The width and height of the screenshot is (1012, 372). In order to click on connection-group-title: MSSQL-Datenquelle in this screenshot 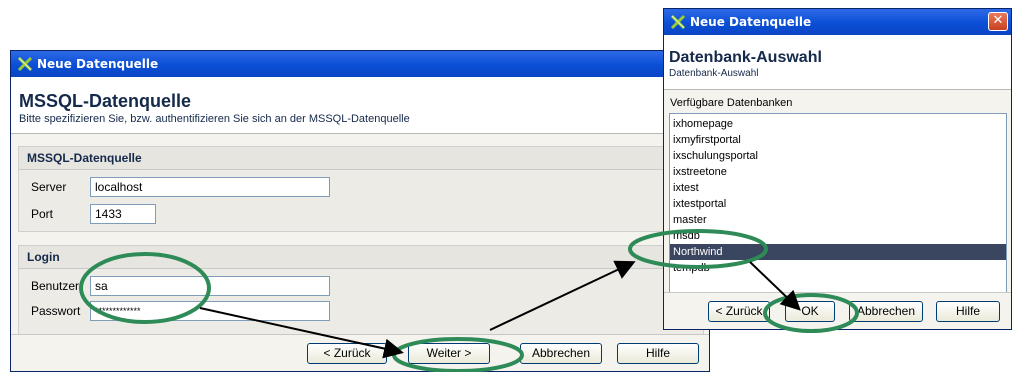, I will do `click(361, 158)`.